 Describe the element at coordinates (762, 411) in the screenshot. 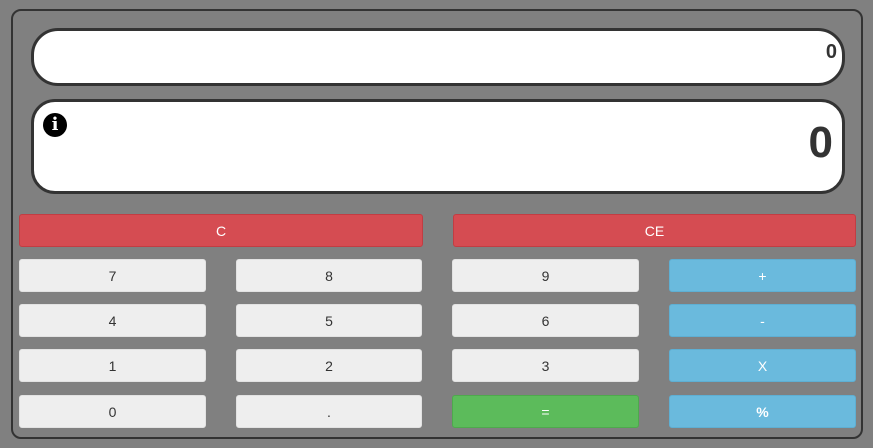

I see `percent-button: %` at that location.